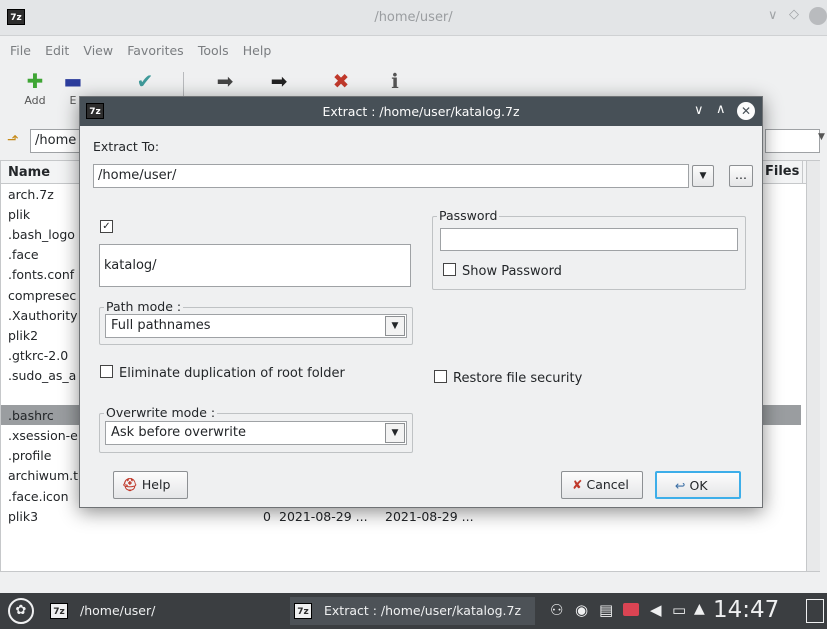  Describe the element at coordinates (746, 610) in the screenshot. I see `clock: 14:47` at that location.